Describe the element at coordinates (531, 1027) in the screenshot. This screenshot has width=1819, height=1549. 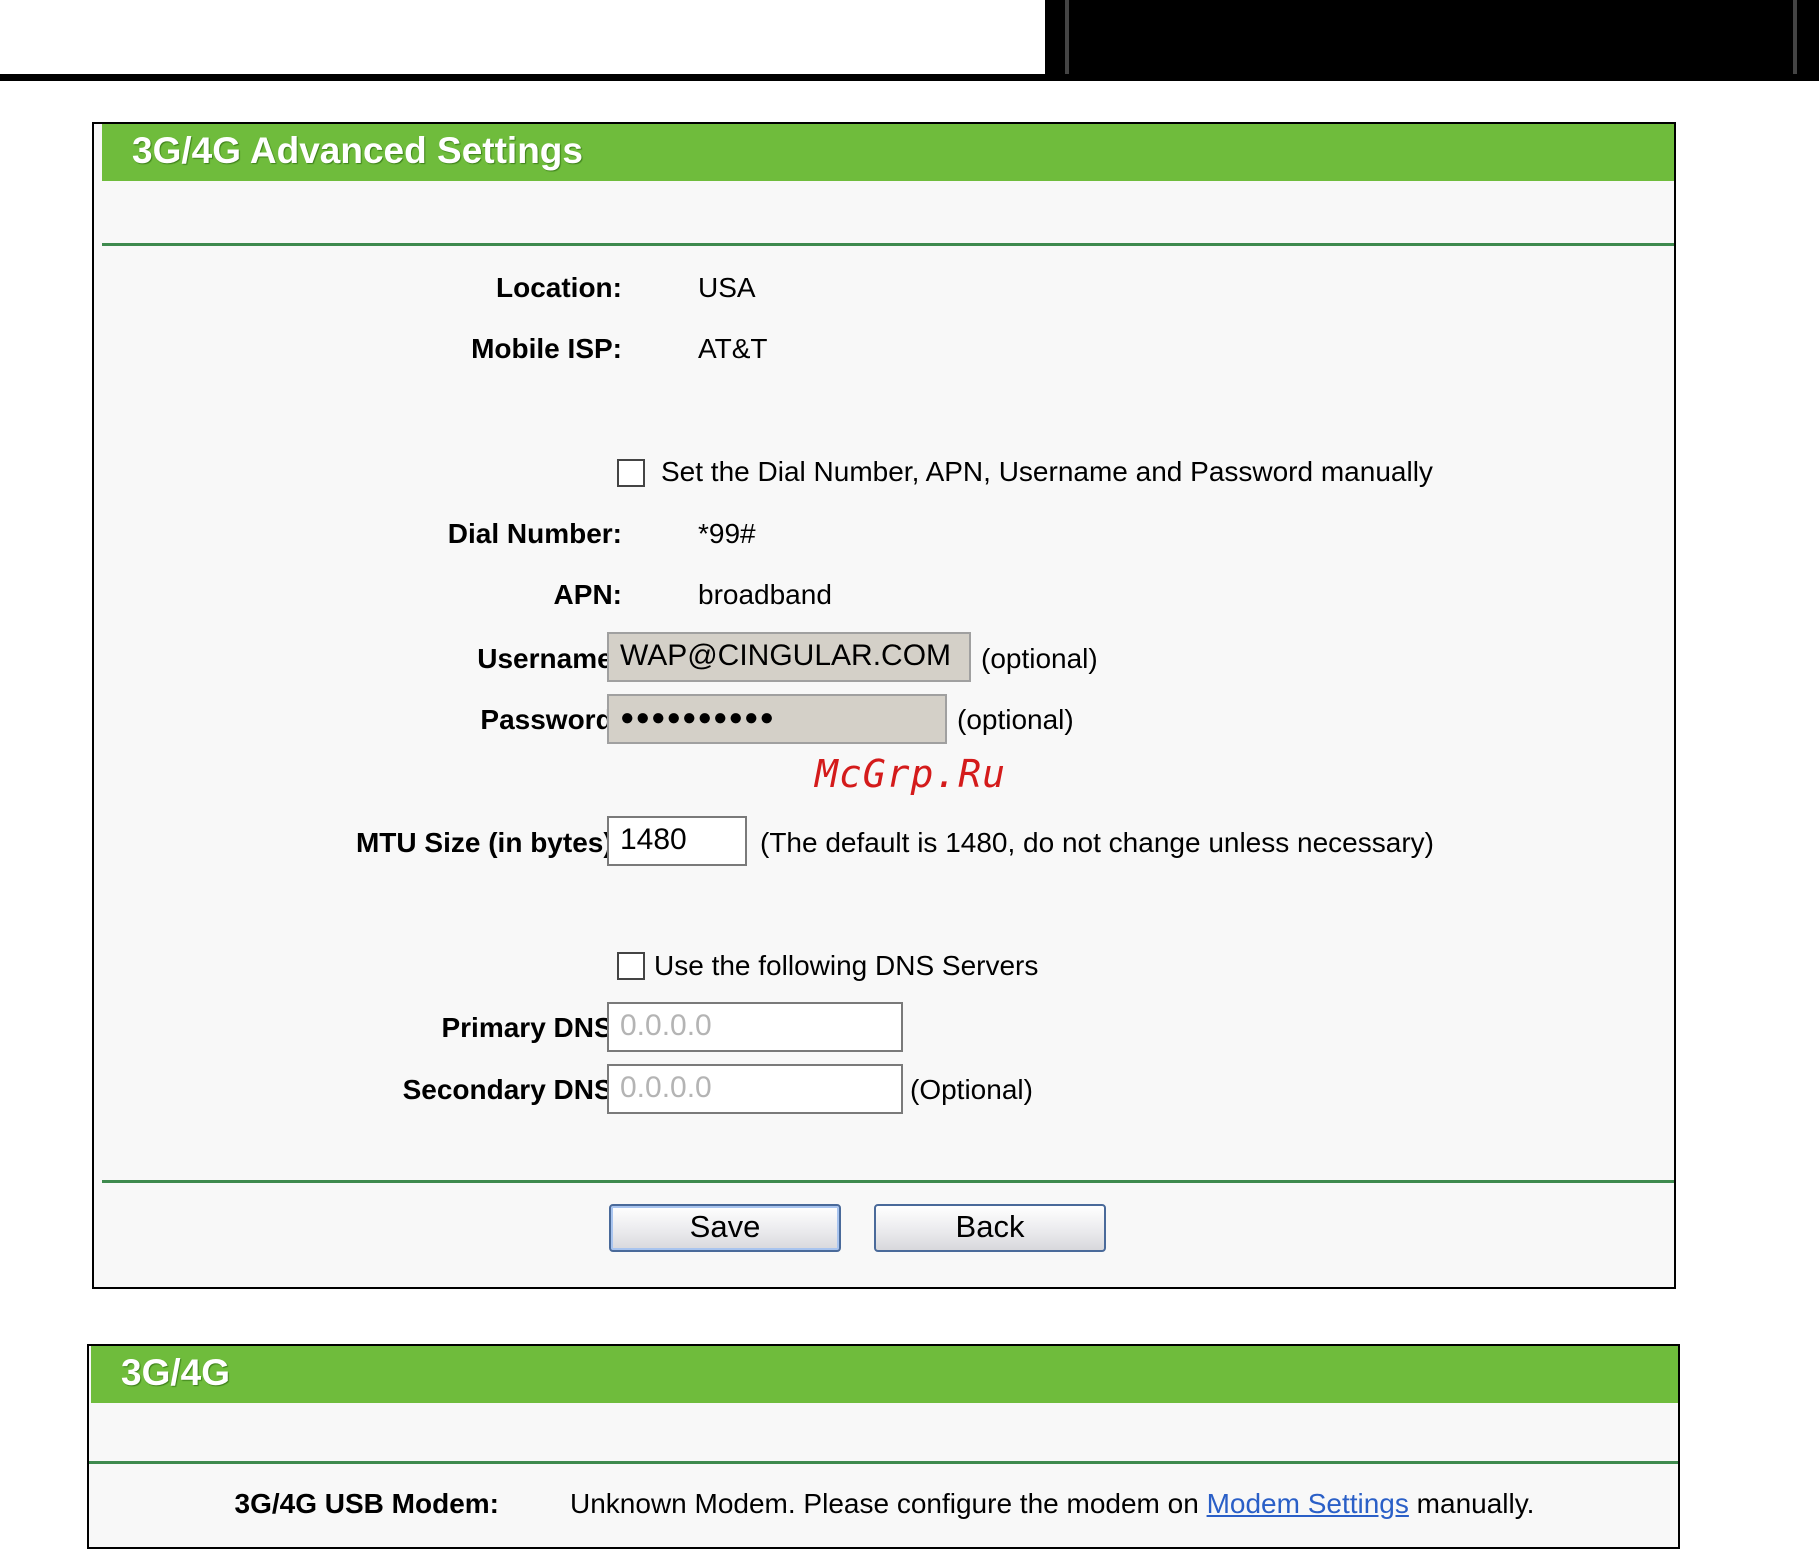
I see `primary-dns-label: Primary DNS:` at that location.